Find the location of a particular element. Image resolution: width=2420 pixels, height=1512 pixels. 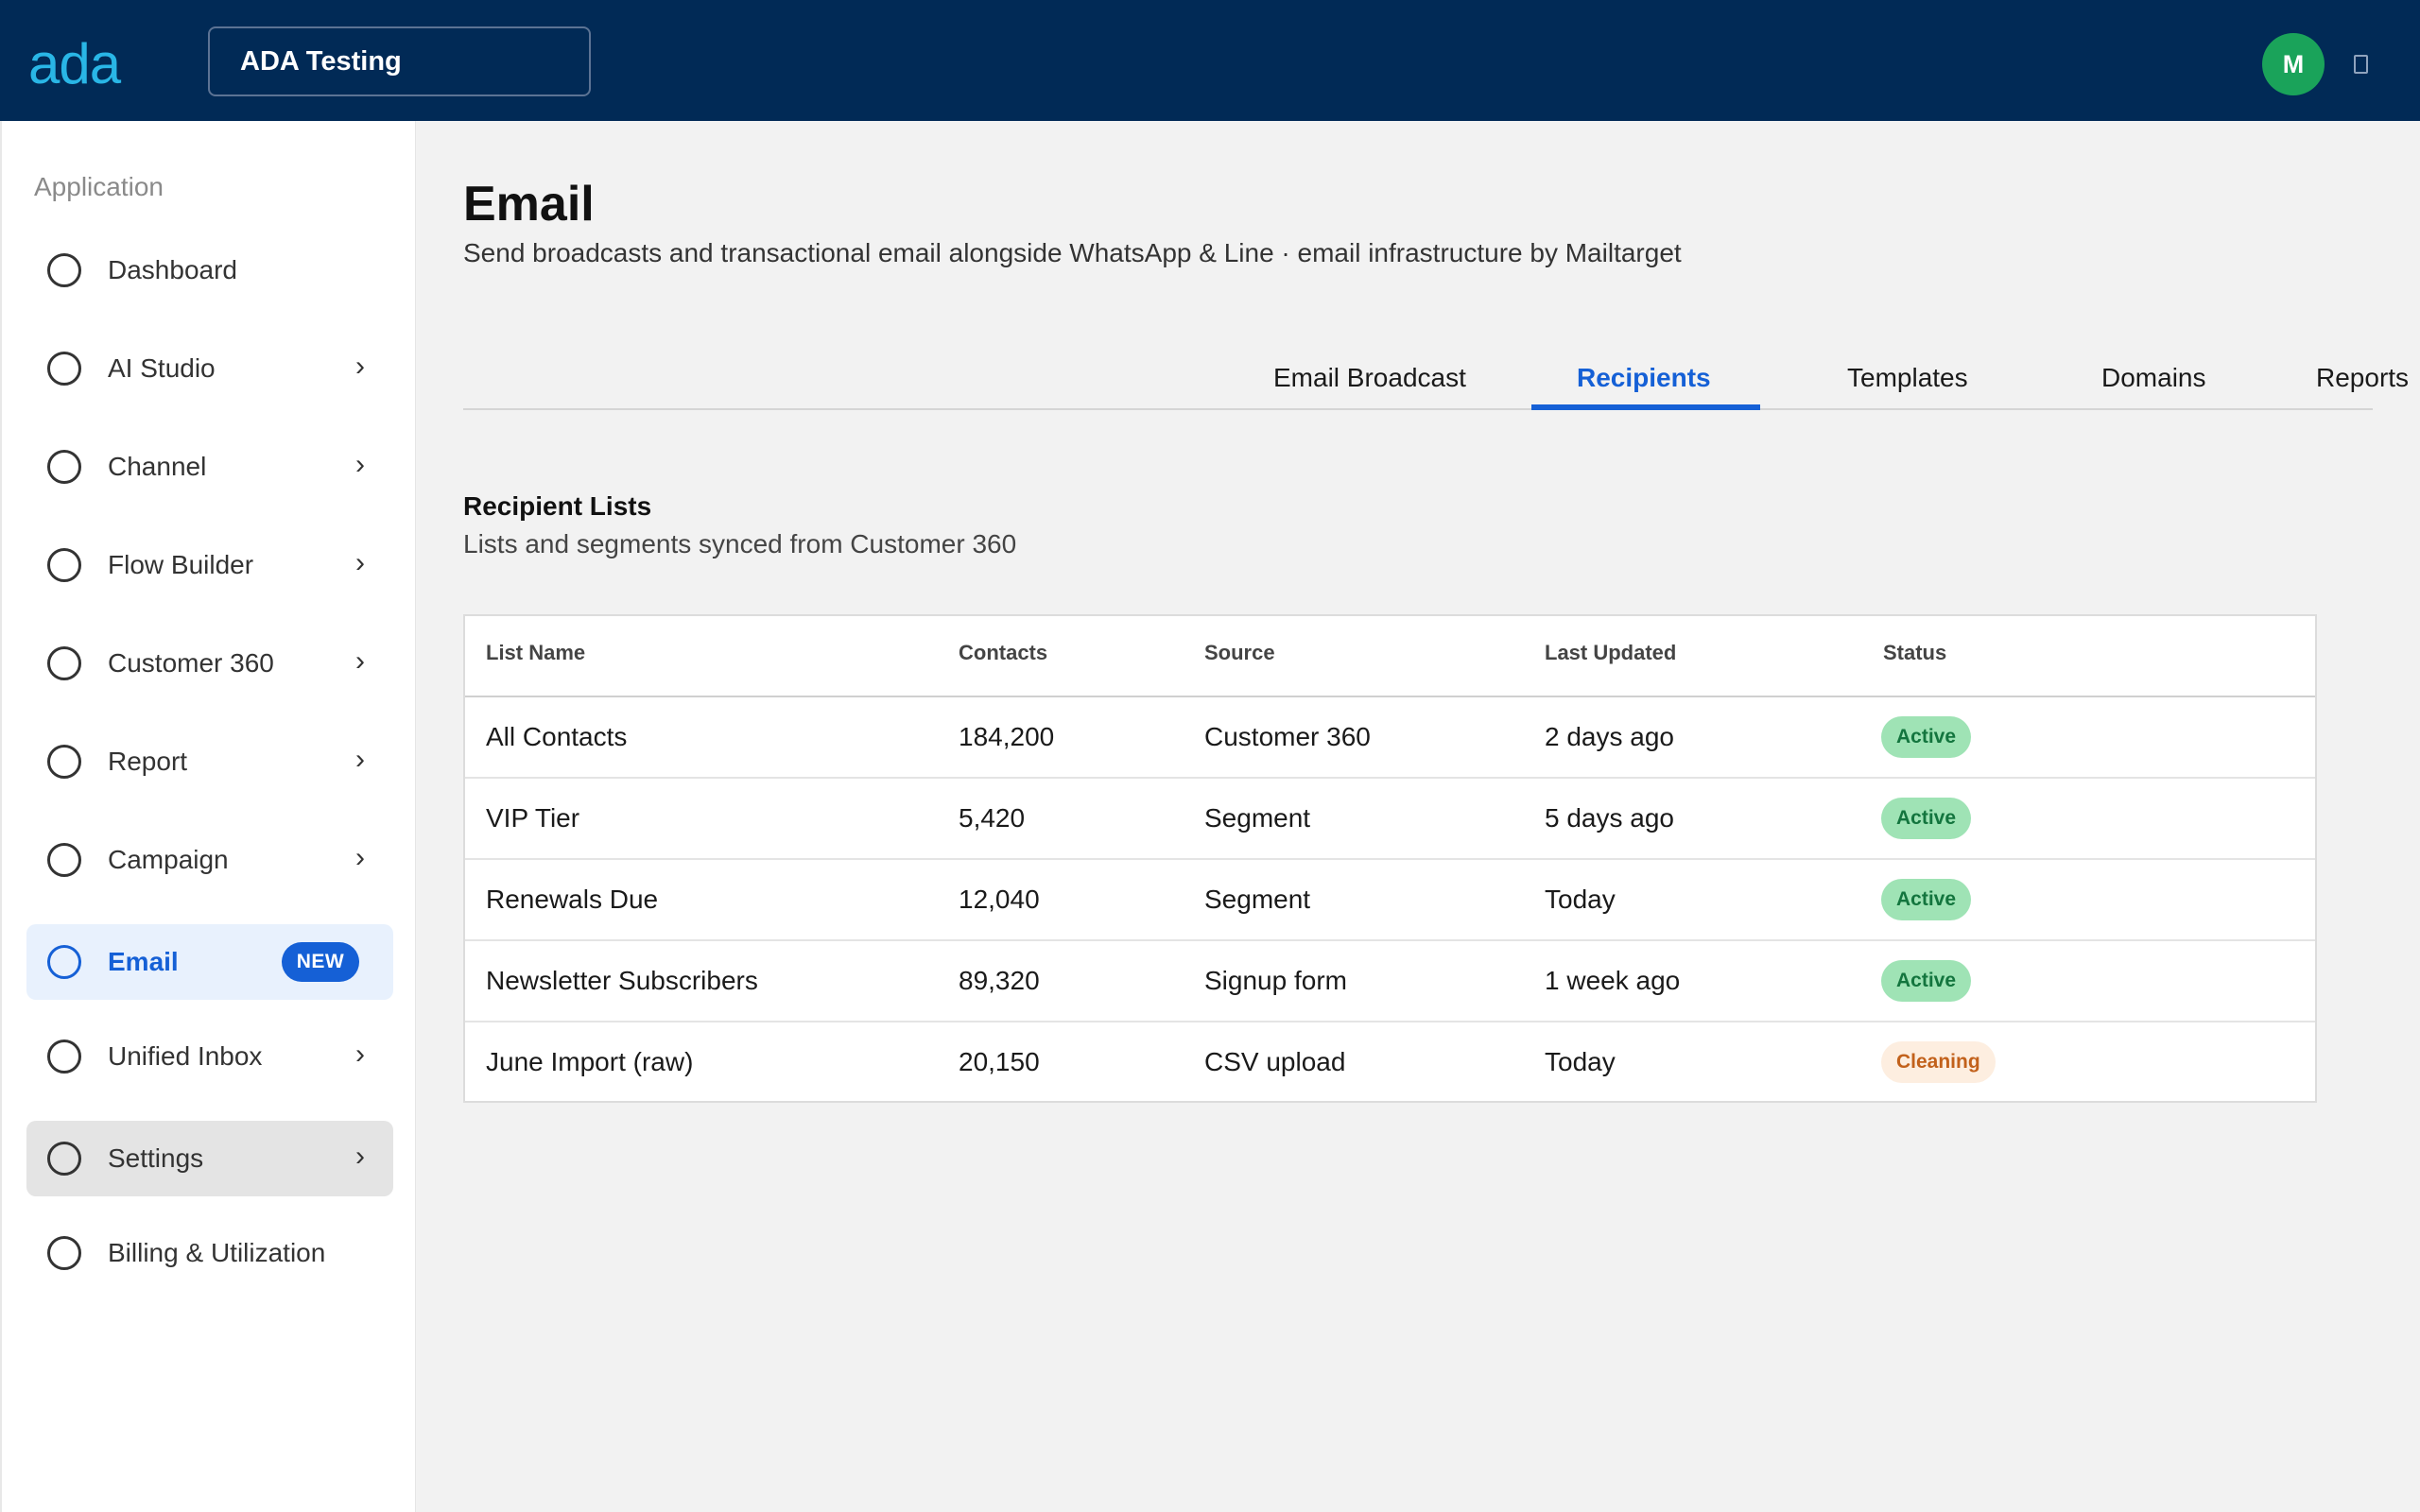

sidebar-item-settings: Settings › is located at coordinates (209, 1158).